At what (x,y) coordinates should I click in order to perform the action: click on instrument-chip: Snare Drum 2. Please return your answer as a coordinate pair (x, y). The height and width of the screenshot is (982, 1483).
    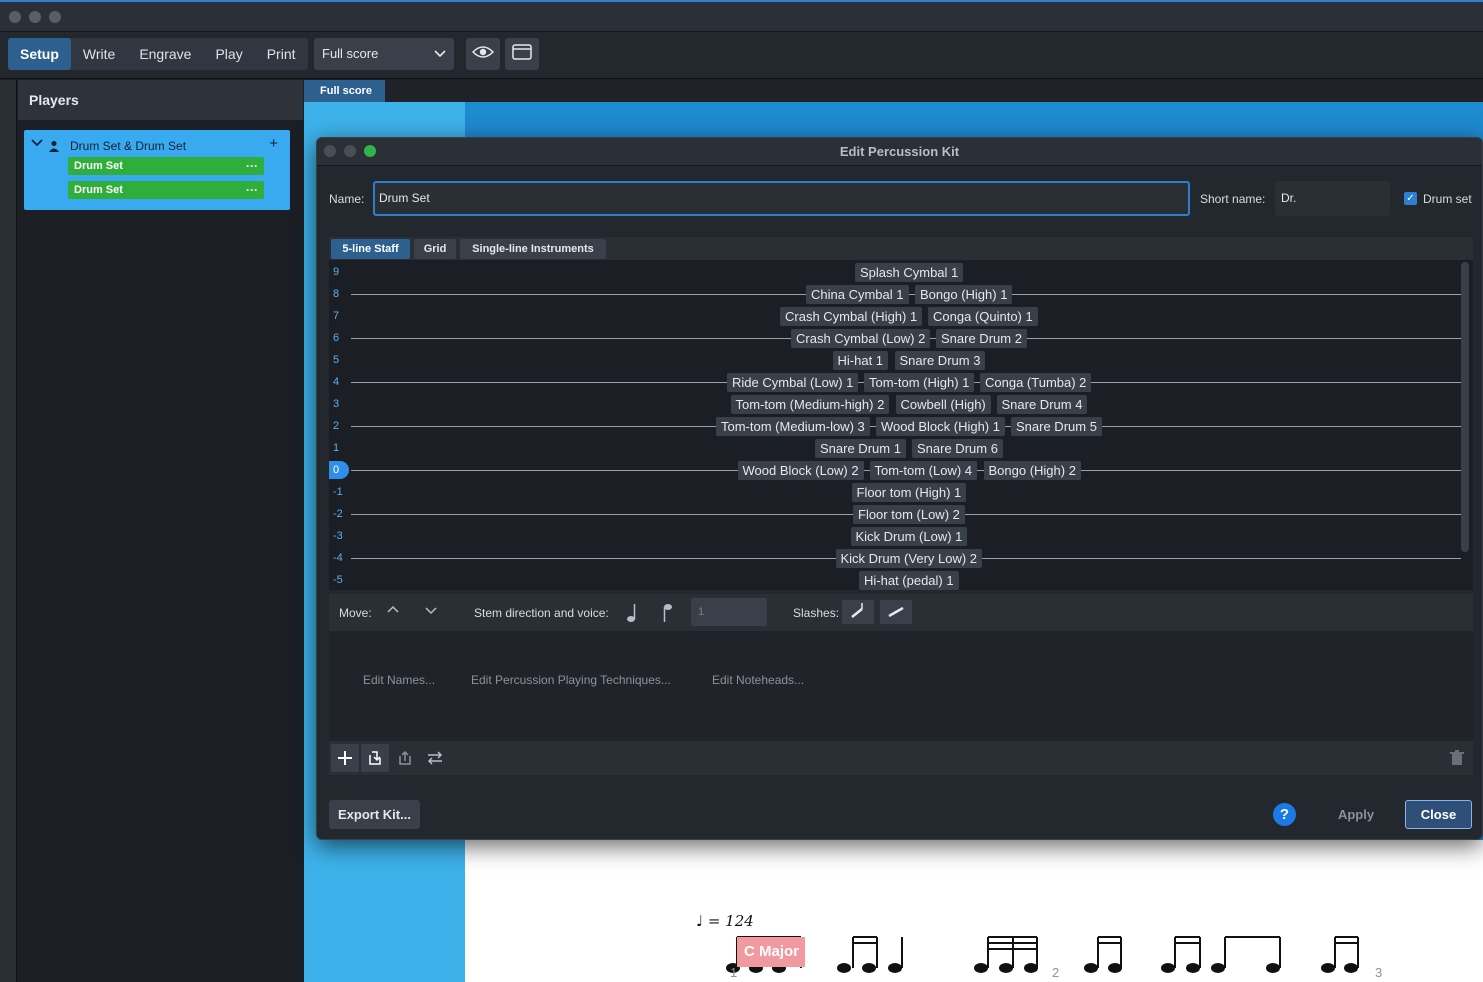
    Looking at the image, I should click on (981, 338).